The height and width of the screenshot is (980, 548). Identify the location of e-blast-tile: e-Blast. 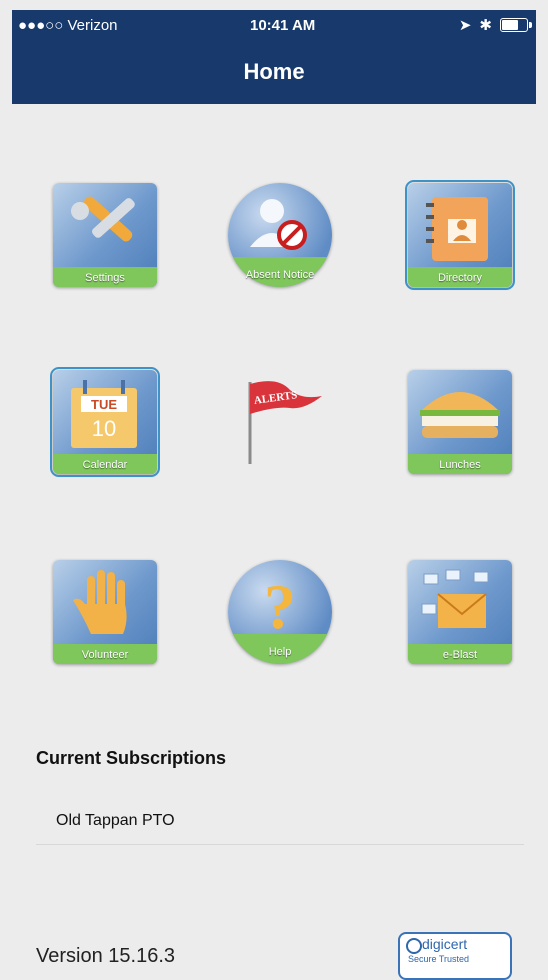
(460, 612).